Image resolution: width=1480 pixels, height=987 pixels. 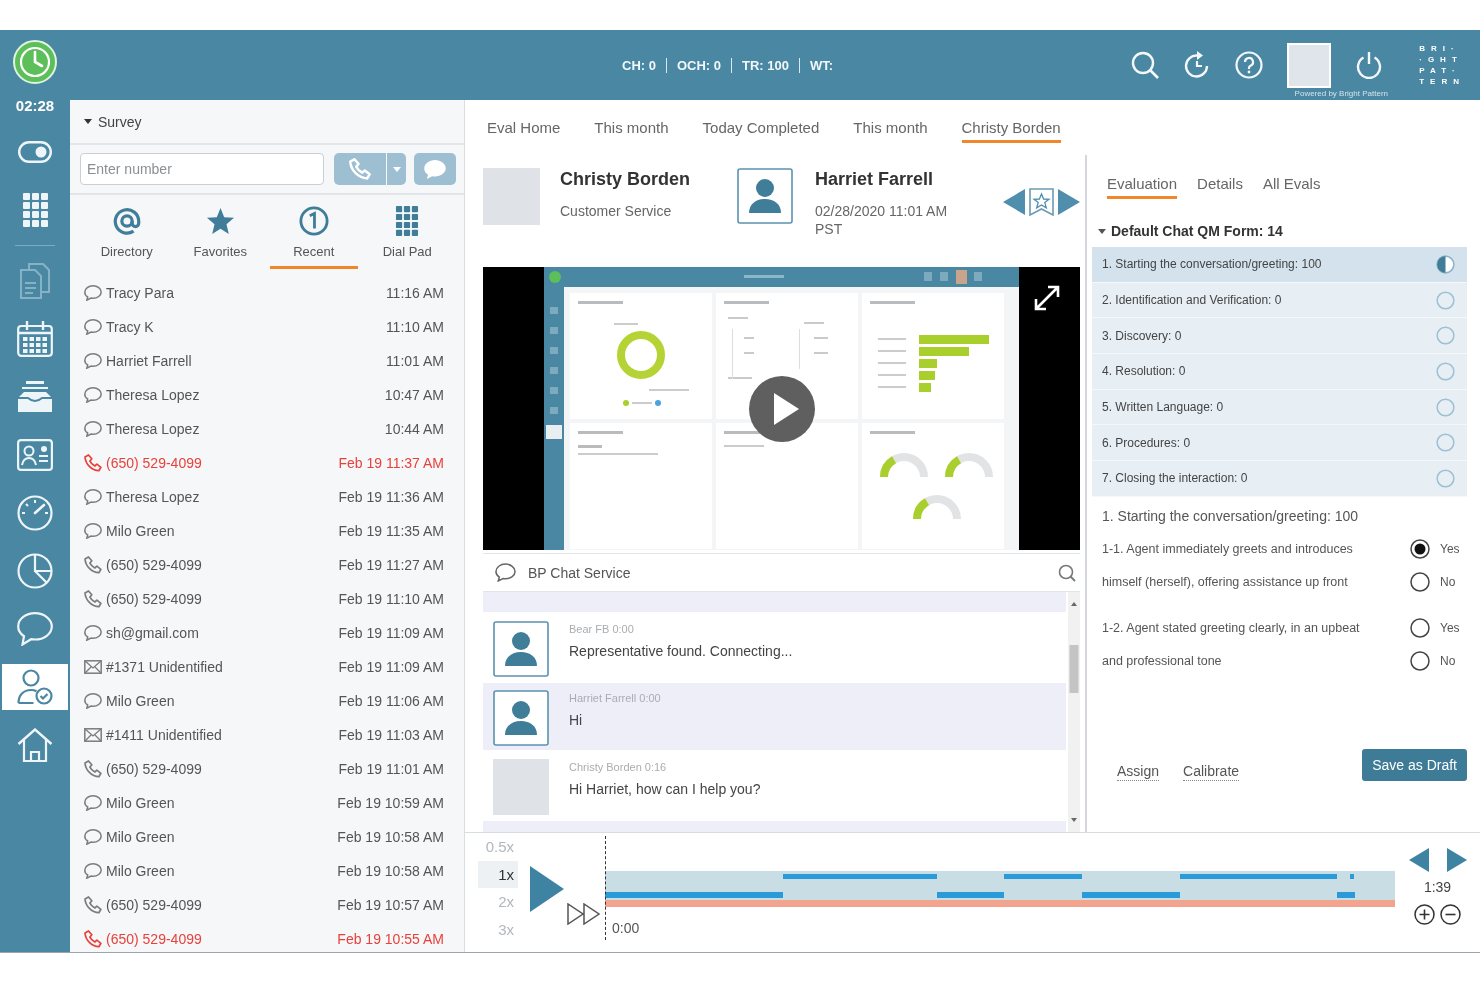 What do you see at coordinates (1279, 479) in the screenshot?
I see `section-row: 7. Closing the interaction: 0` at bounding box center [1279, 479].